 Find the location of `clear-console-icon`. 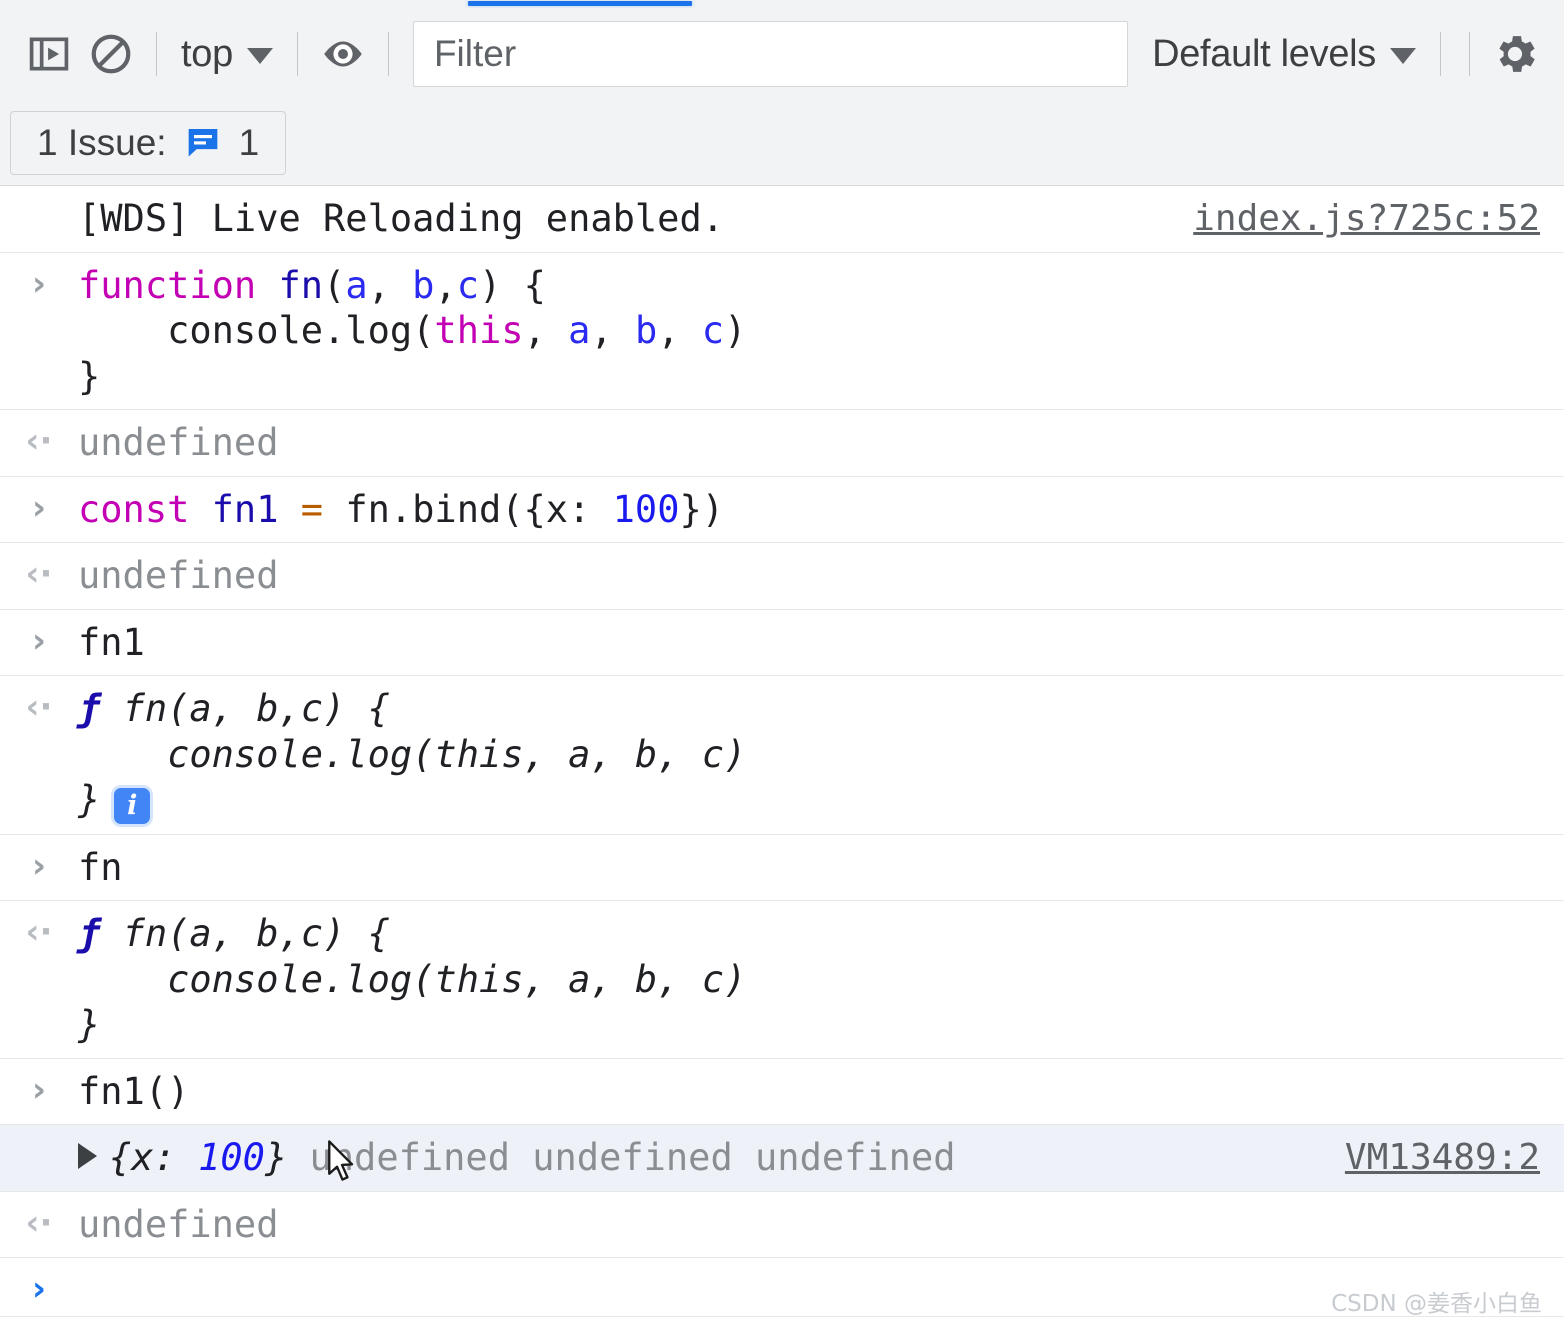

clear-console-icon is located at coordinates (111, 54).